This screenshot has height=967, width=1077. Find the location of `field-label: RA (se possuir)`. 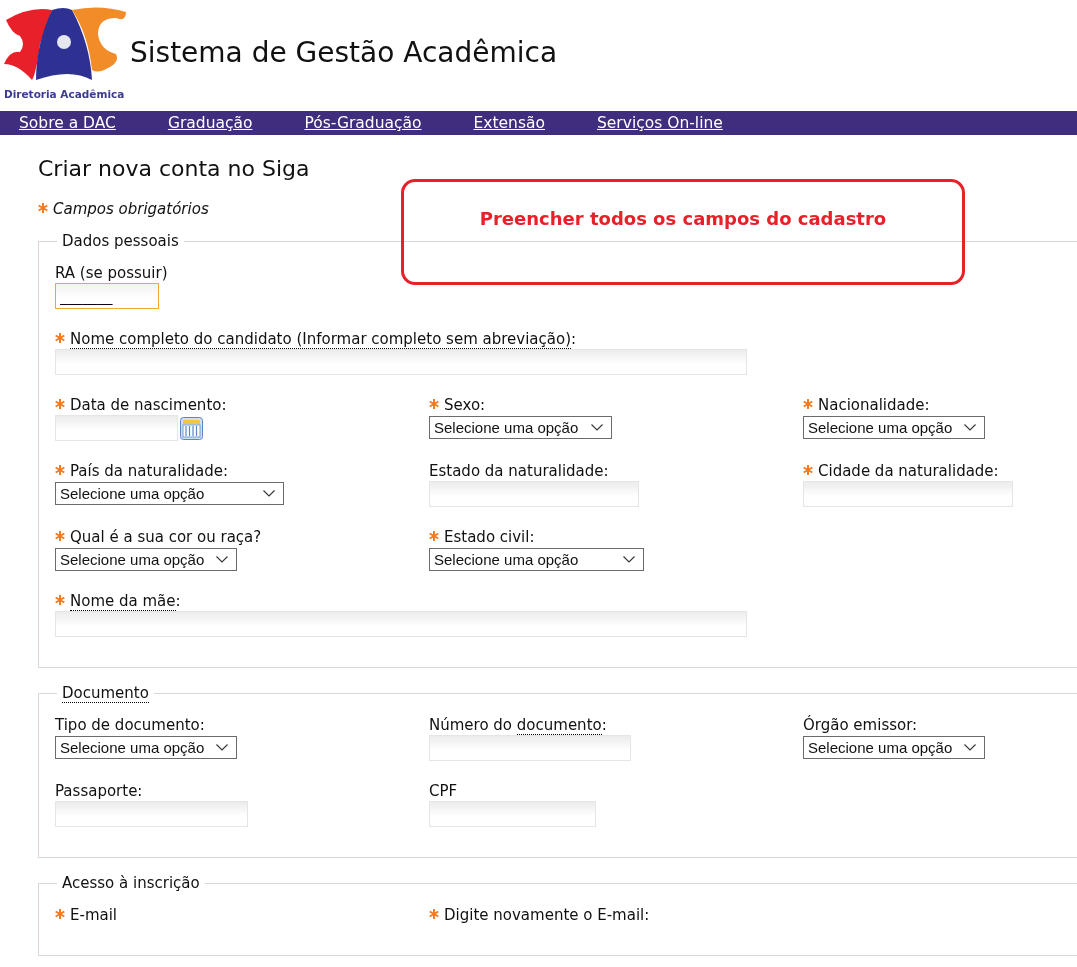

field-label: RA (se possuir) is located at coordinates (111, 273).